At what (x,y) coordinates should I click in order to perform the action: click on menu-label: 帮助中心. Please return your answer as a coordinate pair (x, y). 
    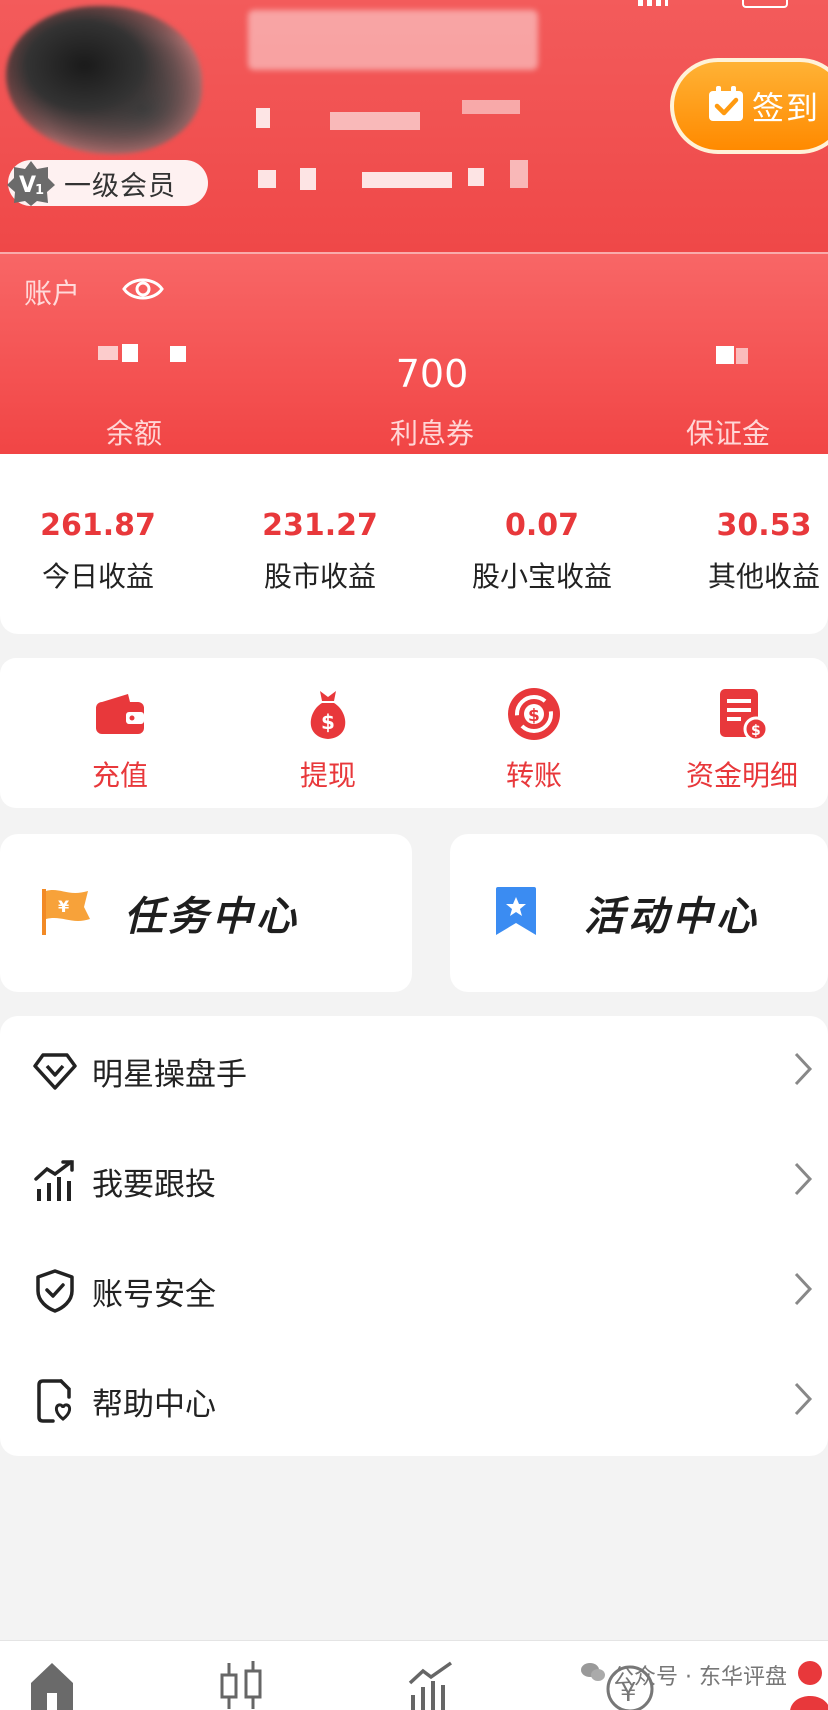
    Looking at the image, I should click on (154, 1404).